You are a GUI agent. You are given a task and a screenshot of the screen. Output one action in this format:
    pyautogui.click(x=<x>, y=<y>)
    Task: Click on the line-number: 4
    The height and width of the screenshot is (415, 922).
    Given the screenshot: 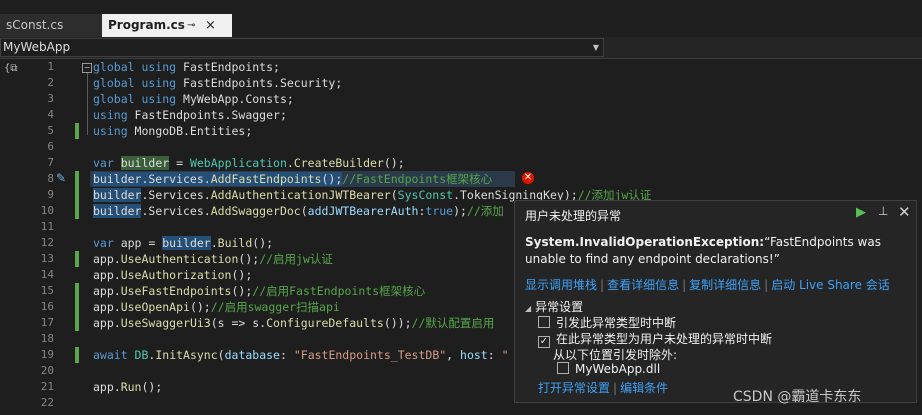 What is the action you would take?
    pyautogui.click(x=50, y=114)
    